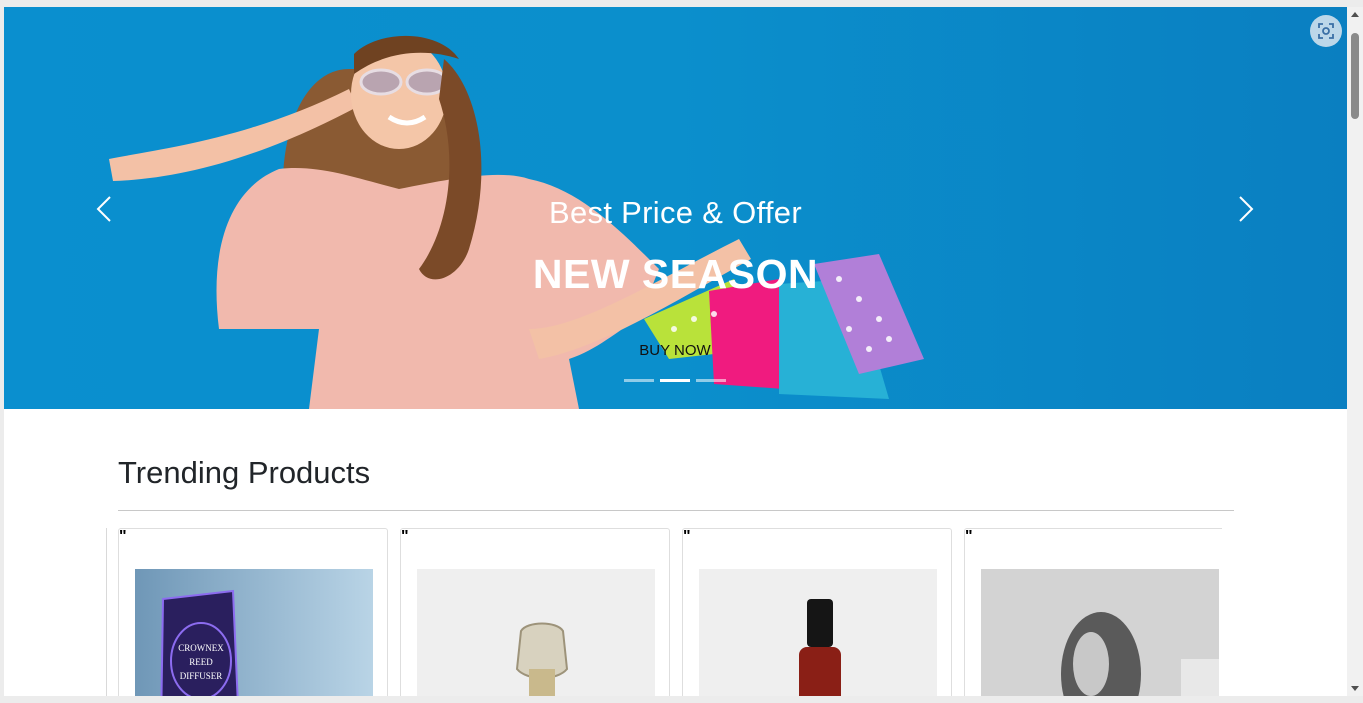 The image size is (1363, 703). I want to click on scrollbar-thumb, so click(1355, 76).